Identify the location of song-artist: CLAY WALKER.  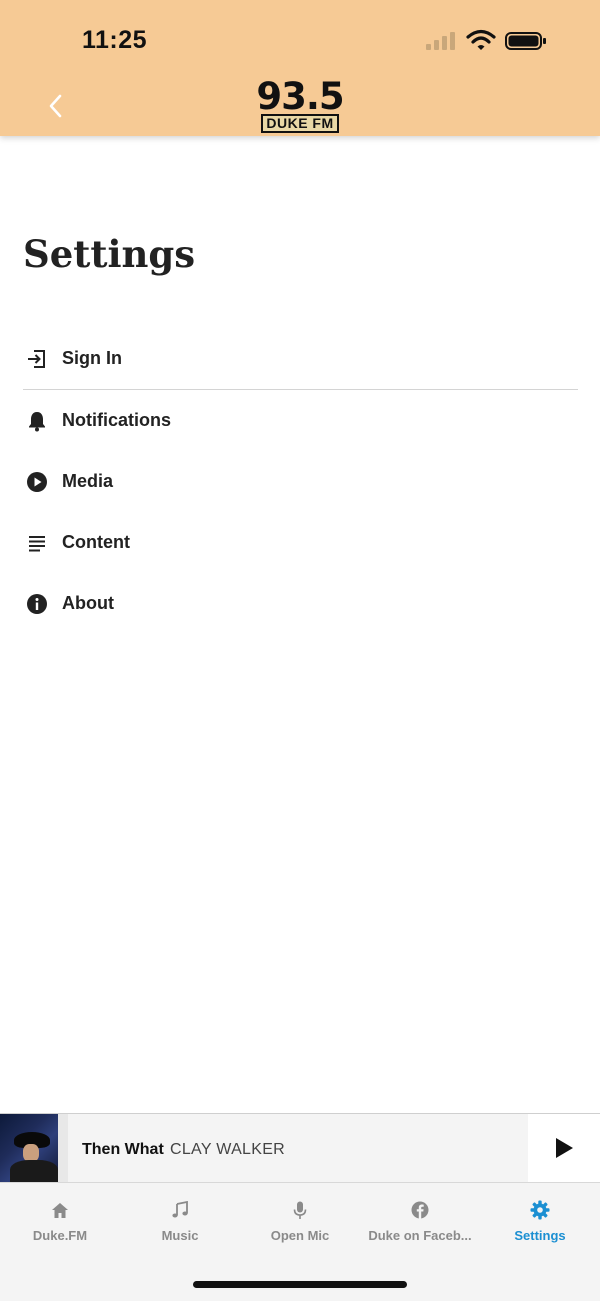
(228, 1149).